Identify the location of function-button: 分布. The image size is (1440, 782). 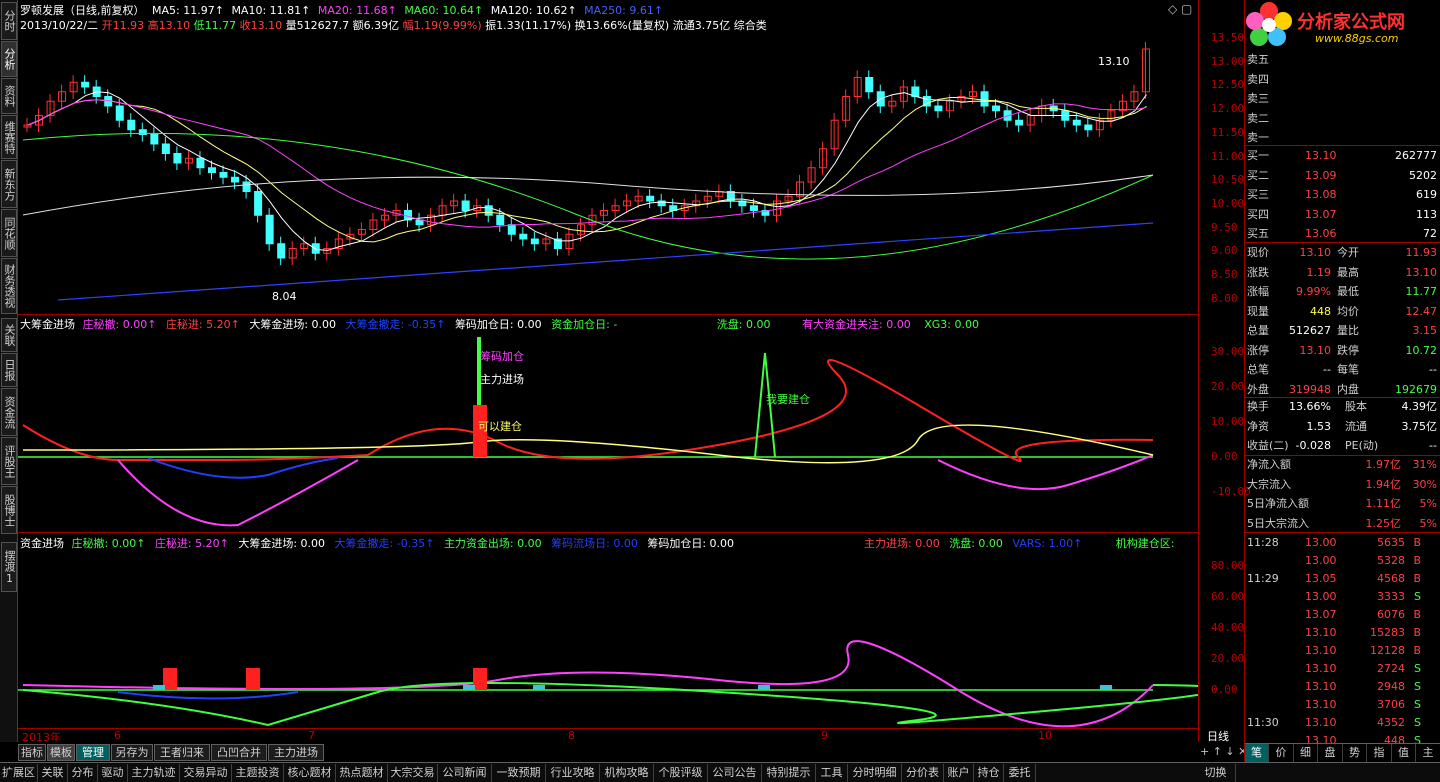
(83, 773).